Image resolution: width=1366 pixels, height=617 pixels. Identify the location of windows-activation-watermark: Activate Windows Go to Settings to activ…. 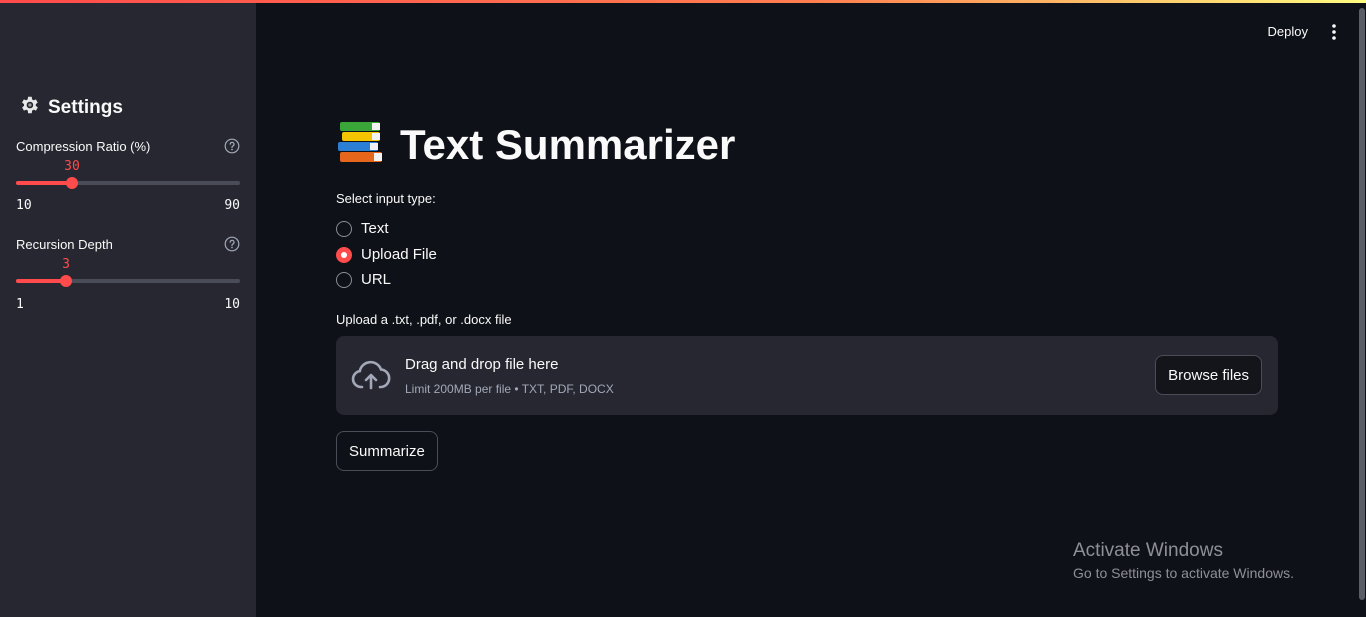
(1183, 560).